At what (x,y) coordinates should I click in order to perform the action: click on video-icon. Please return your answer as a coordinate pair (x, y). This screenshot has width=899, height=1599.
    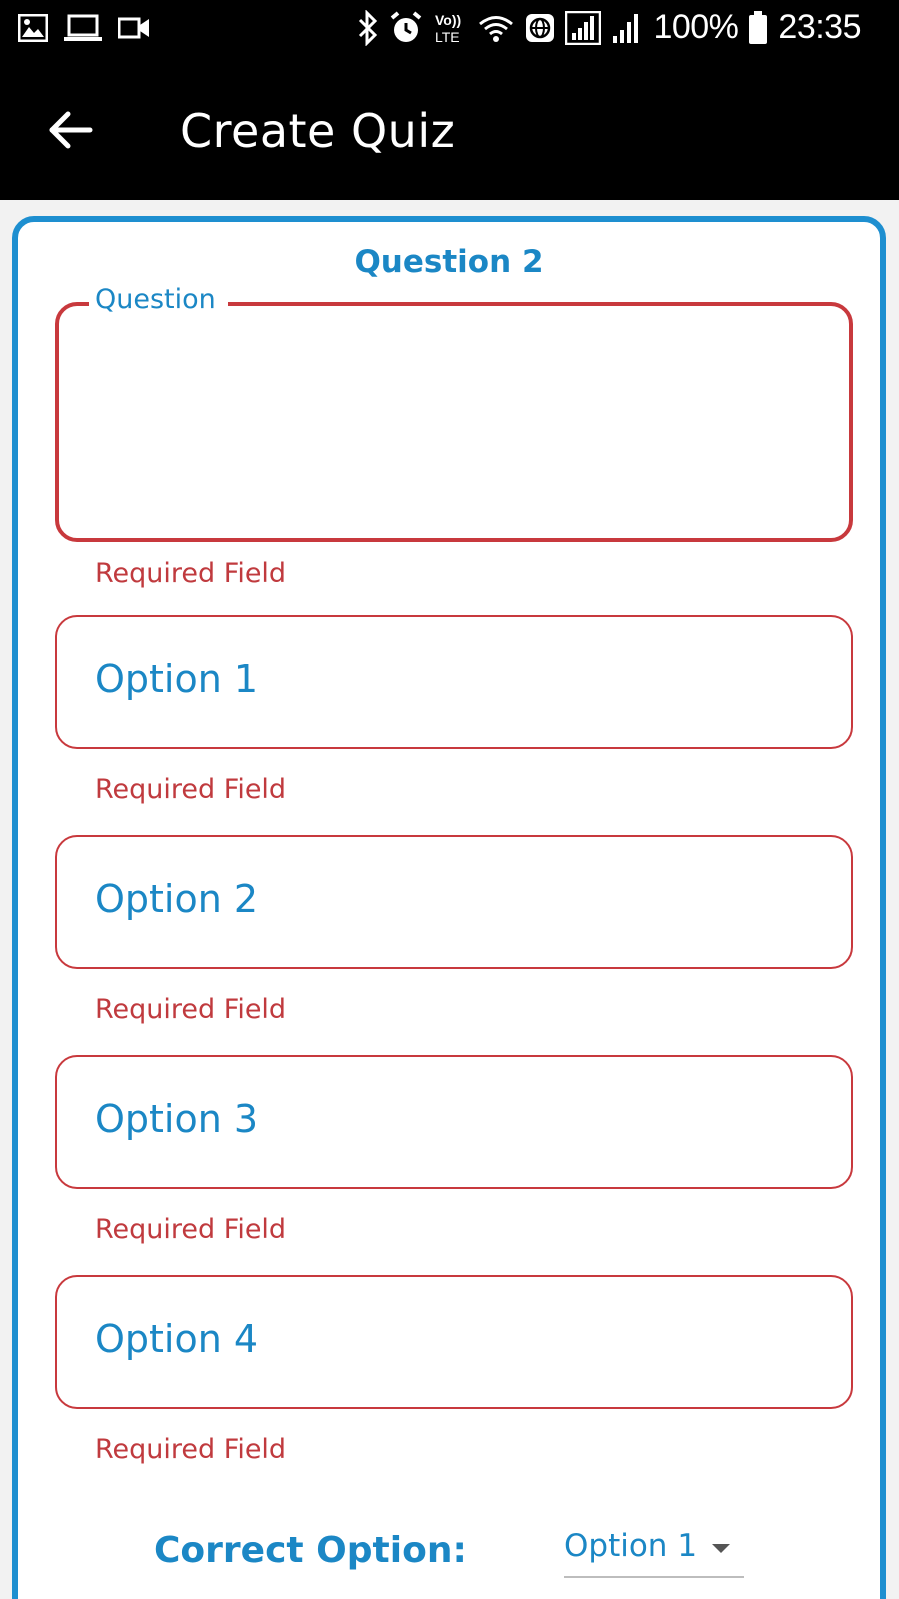
    Looking at the image, I should click on (133, 28).